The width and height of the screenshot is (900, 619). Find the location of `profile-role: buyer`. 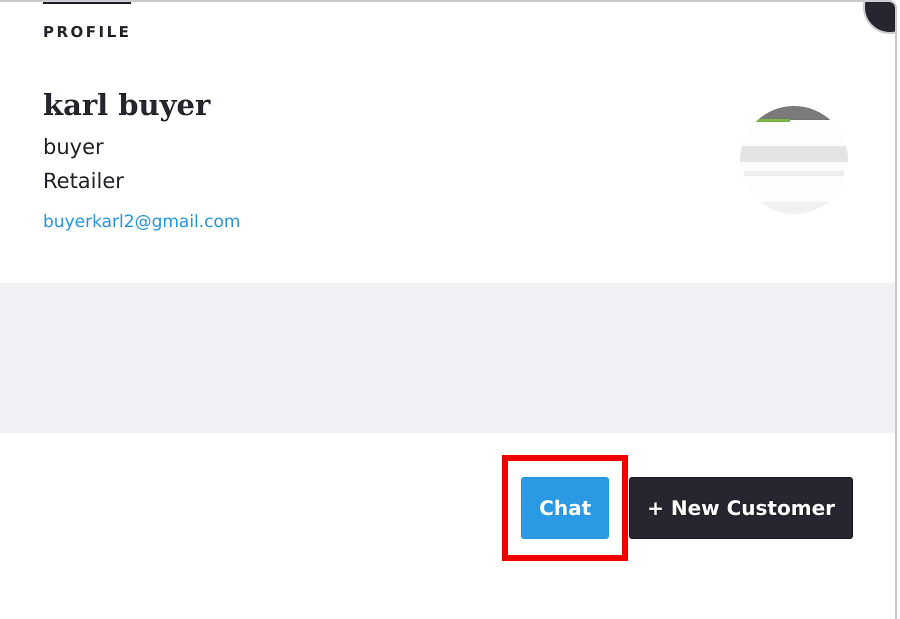

profile-role: buyer is located at coordinates (74, 147).